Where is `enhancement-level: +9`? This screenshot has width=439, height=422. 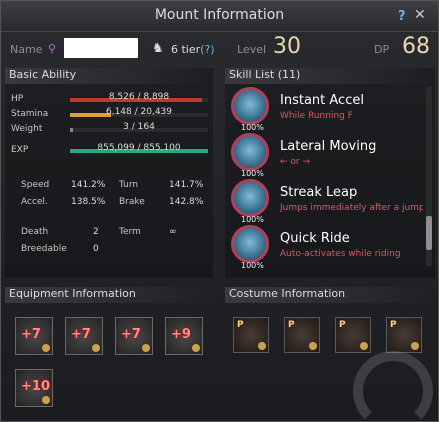
enhancement-level: +9 is located at coordinates (181, 334).